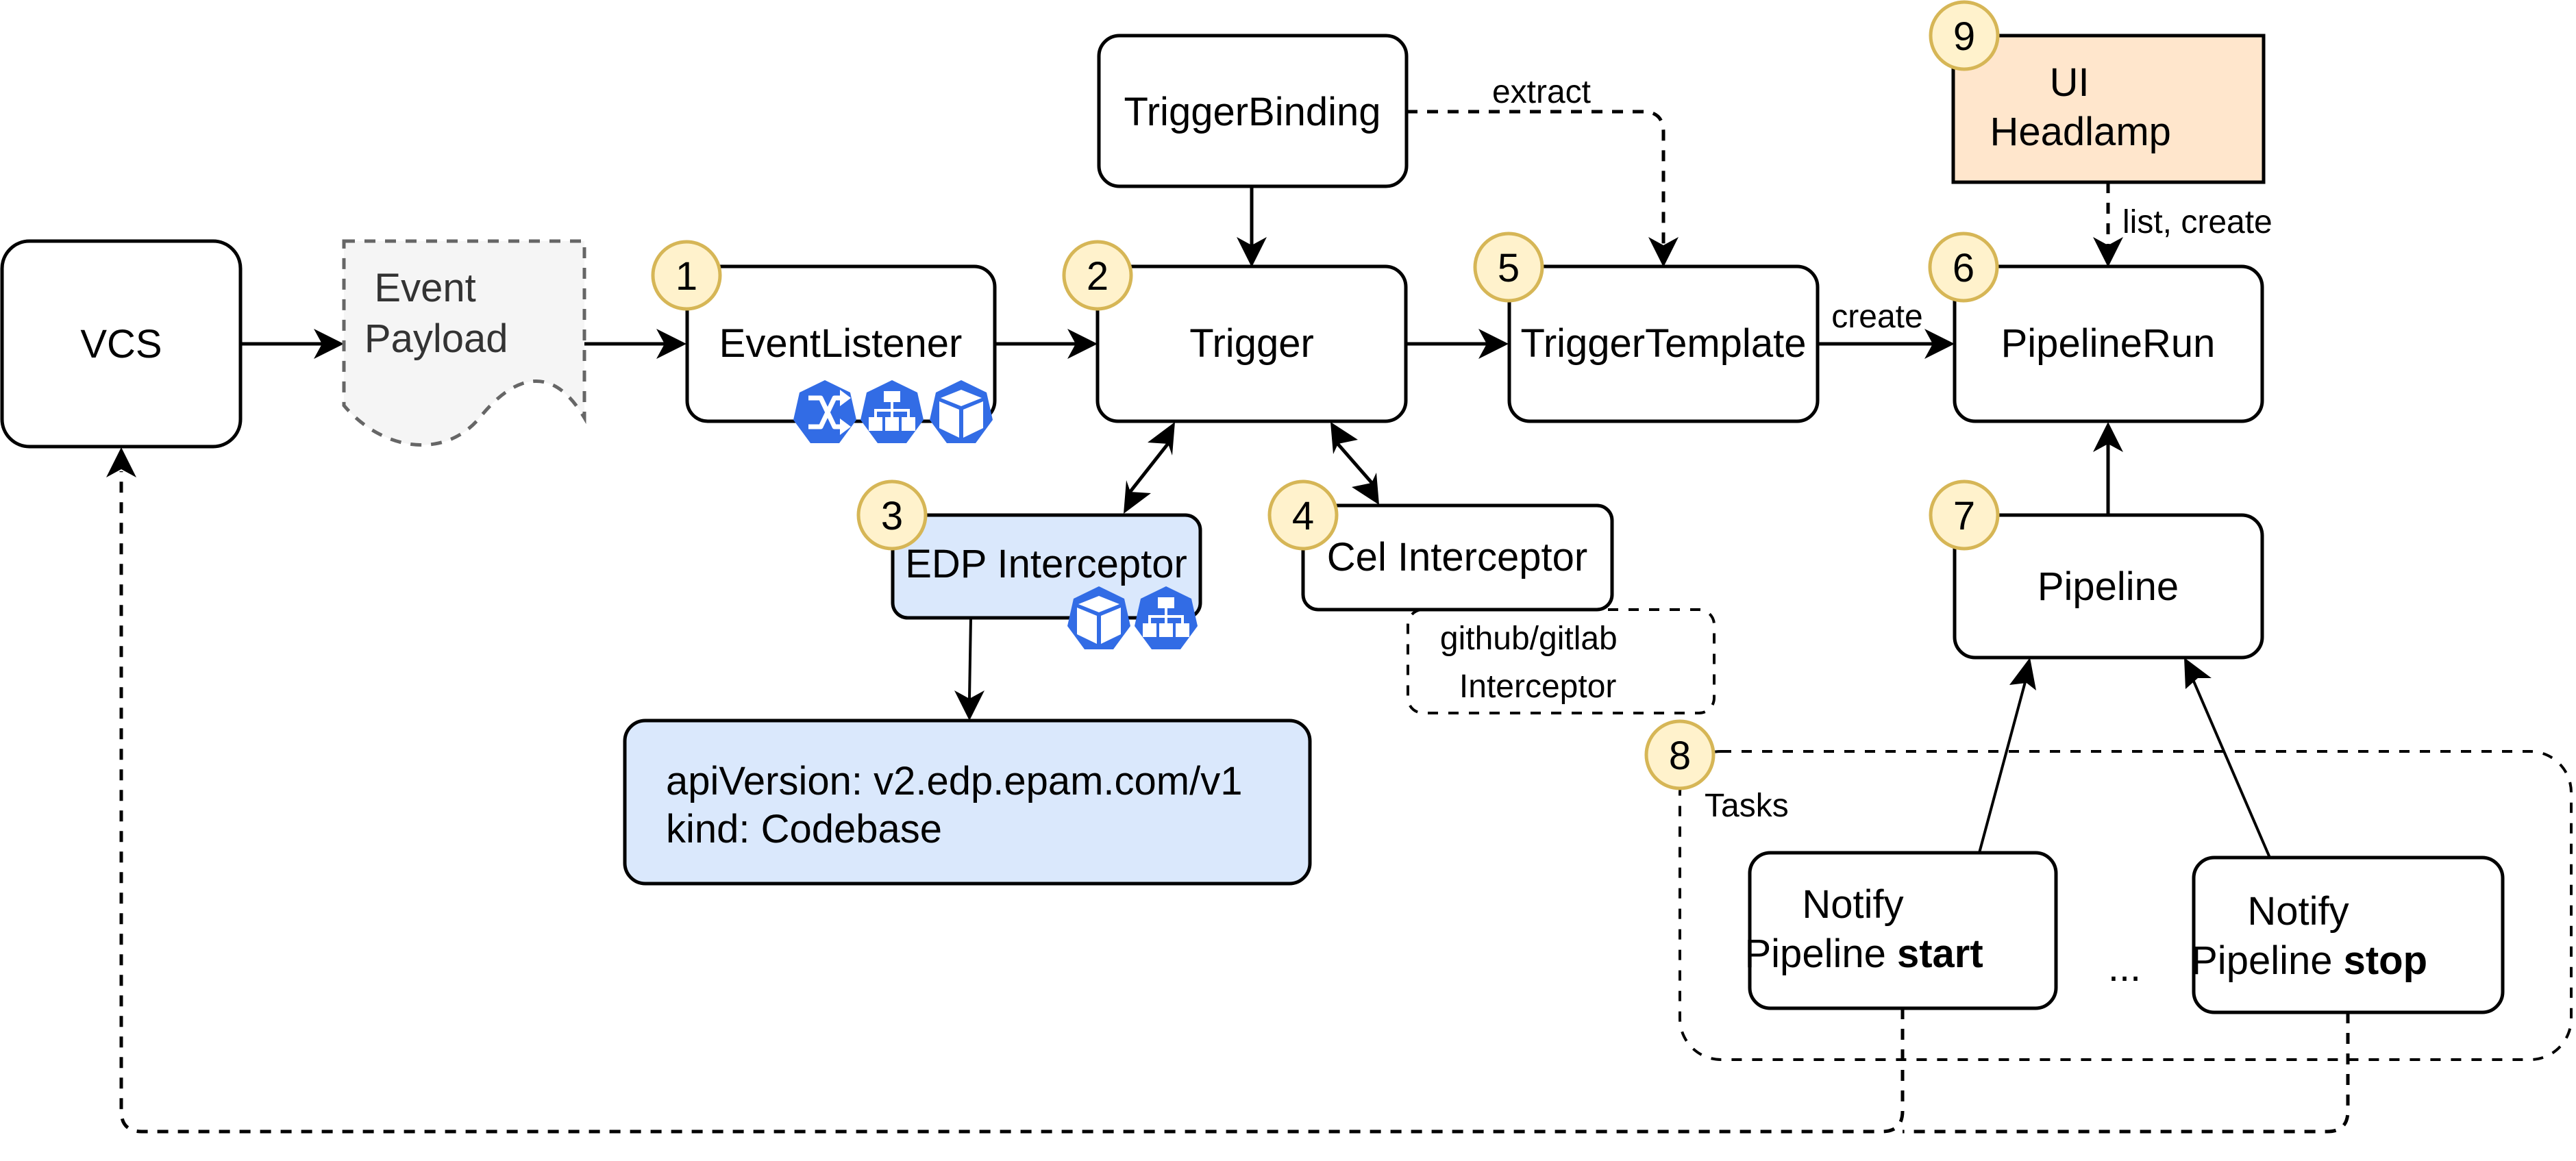 The height and width of the screenshot is (1161, 2576). What do you see at coordinates (841, 343) in the screenshot?
I see `node-event-listener-label: EventListener` at bounding box center [841, 343].